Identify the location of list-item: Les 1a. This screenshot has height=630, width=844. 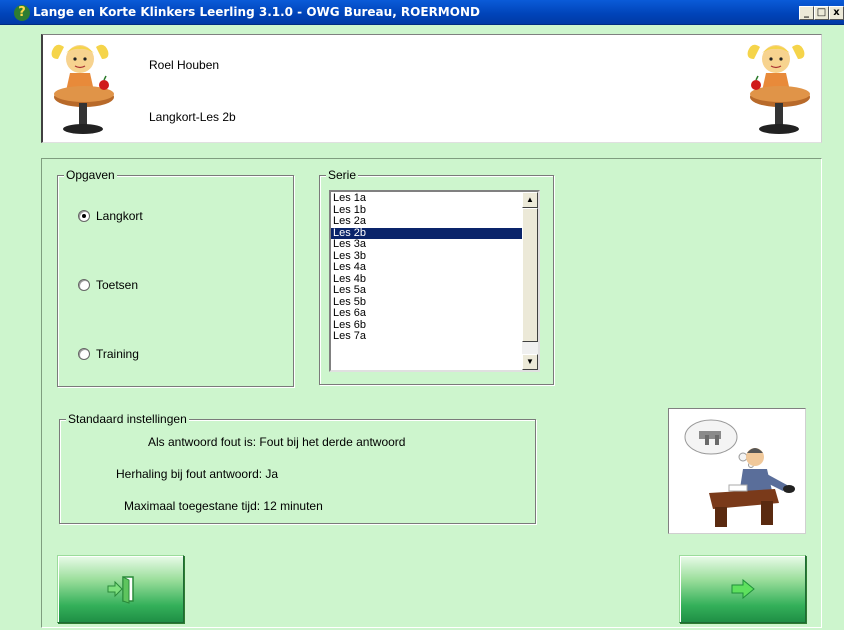
(427, 198).